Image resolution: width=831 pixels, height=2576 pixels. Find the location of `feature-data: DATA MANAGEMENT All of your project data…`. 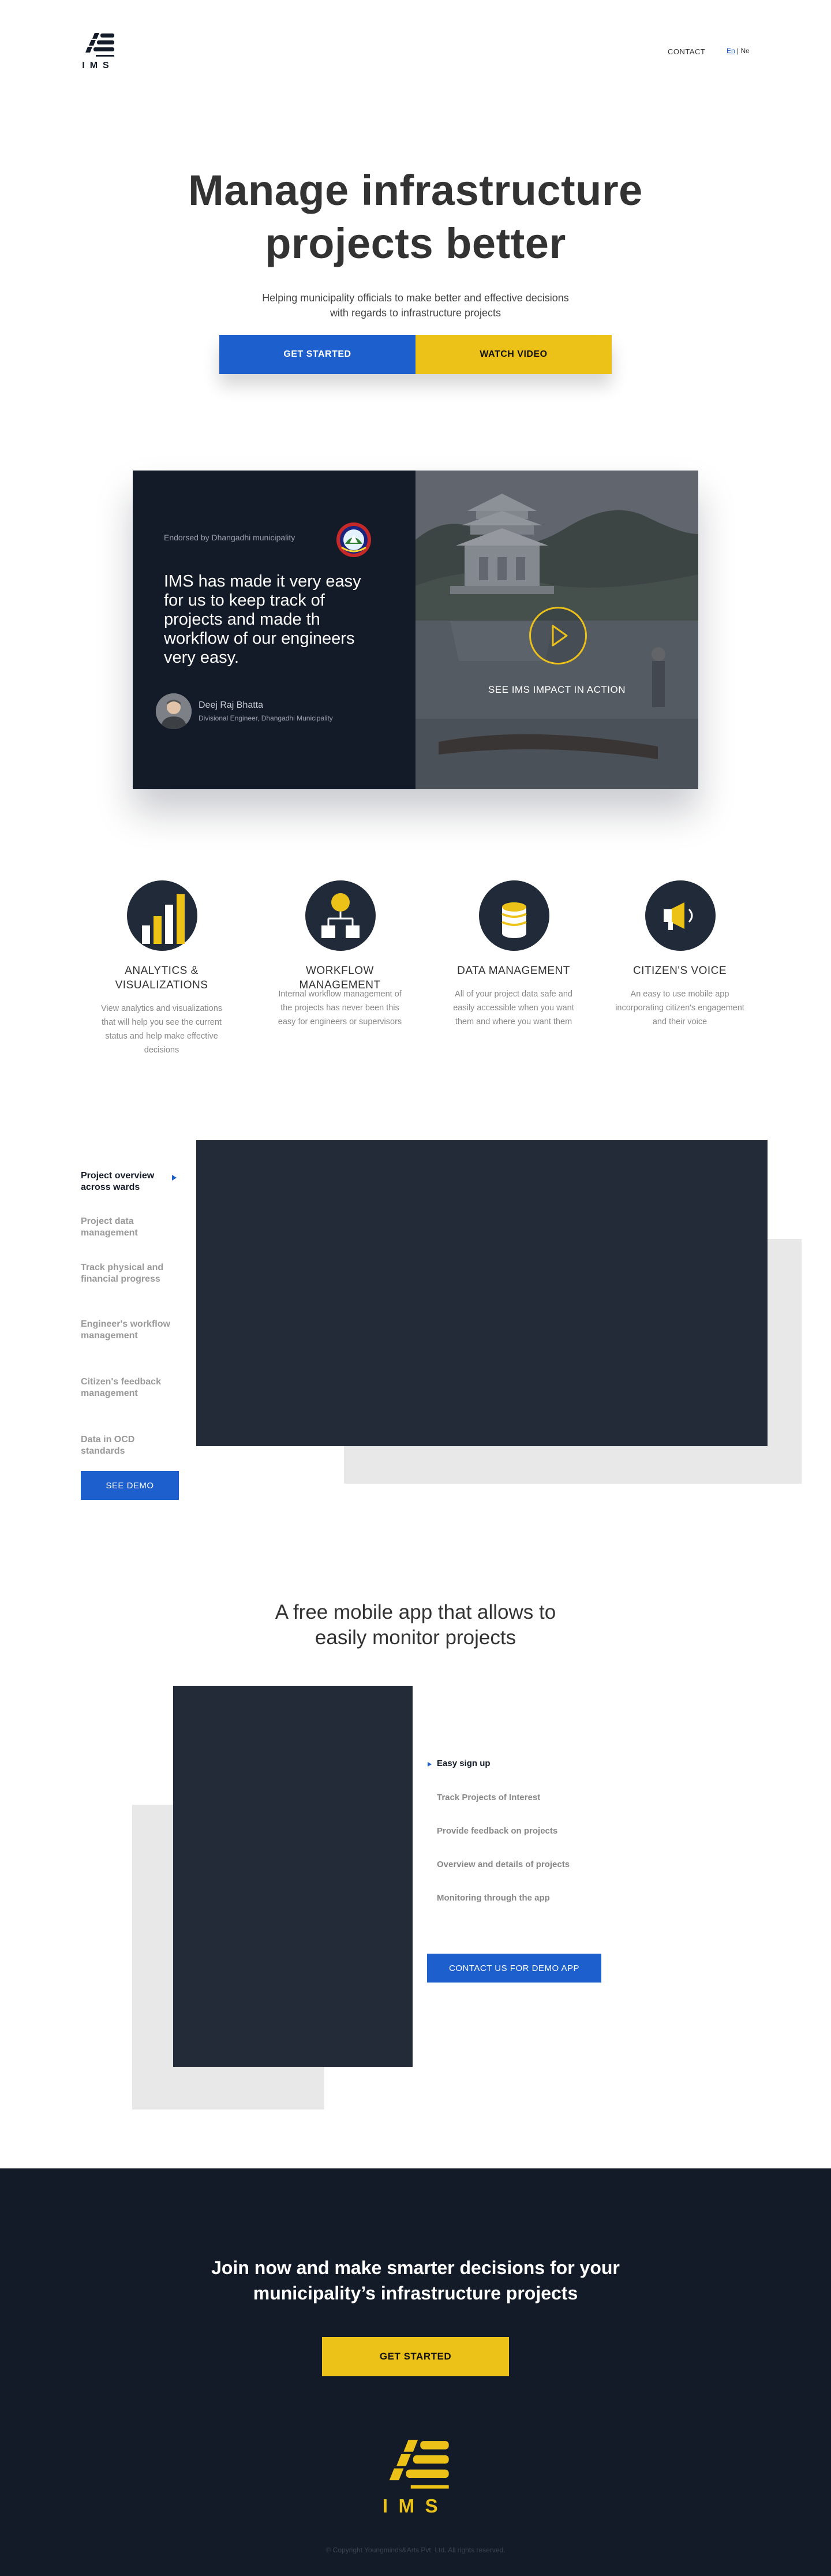

feature-data: DATA MANAGEMENT All of your project data… is located at coordinates (514, 972).